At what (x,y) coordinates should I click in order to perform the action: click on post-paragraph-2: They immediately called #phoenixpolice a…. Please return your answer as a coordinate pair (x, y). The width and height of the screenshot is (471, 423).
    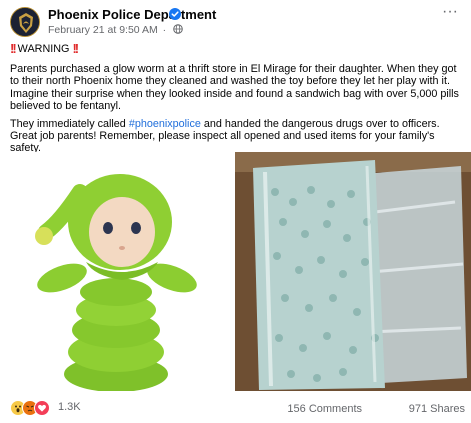
    Looking at the image, I should click on (236, 136).